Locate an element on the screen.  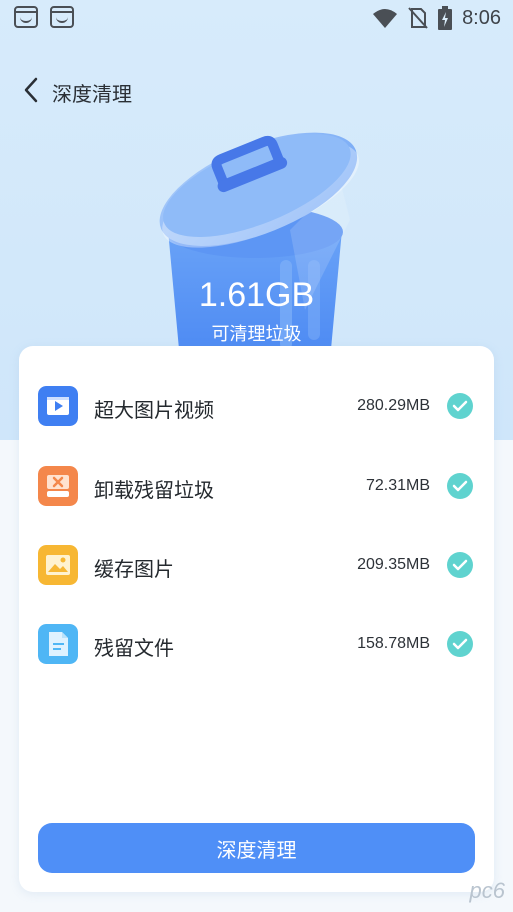
item-label: 缓存图片 is located at coordinates (134, 569).